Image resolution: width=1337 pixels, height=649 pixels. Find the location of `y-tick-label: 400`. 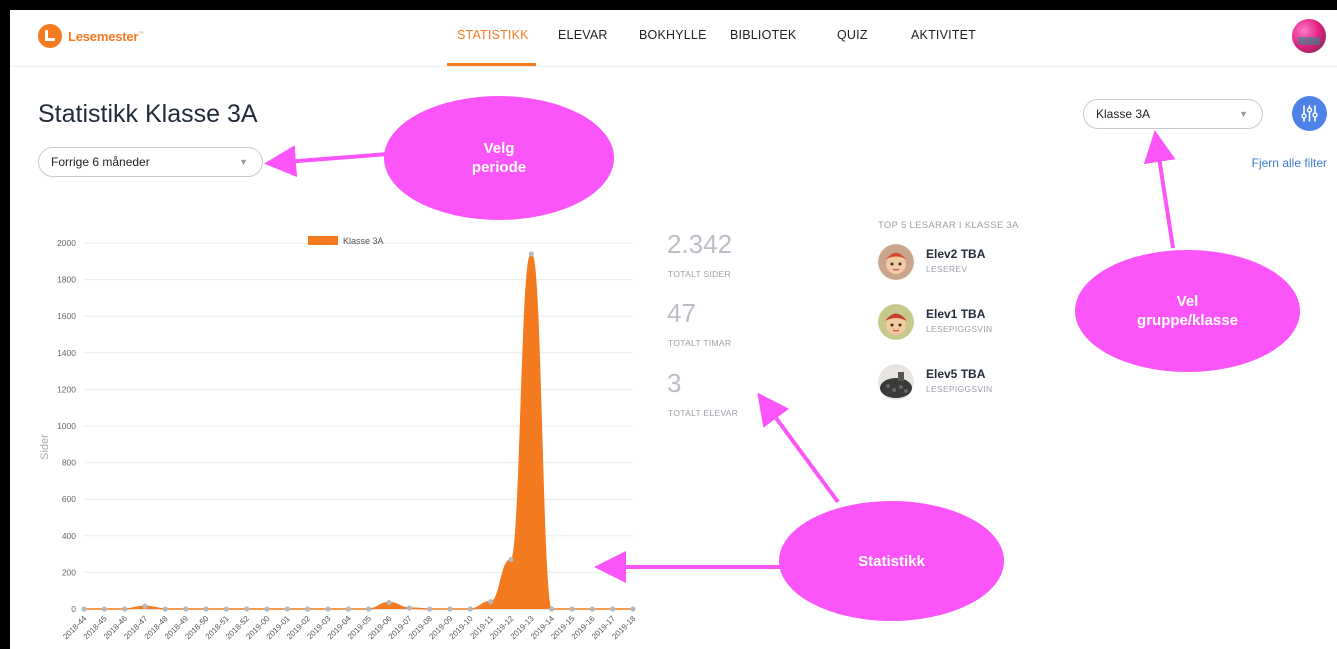

y-tick-label: 400 is located at coordinates (69, 536).